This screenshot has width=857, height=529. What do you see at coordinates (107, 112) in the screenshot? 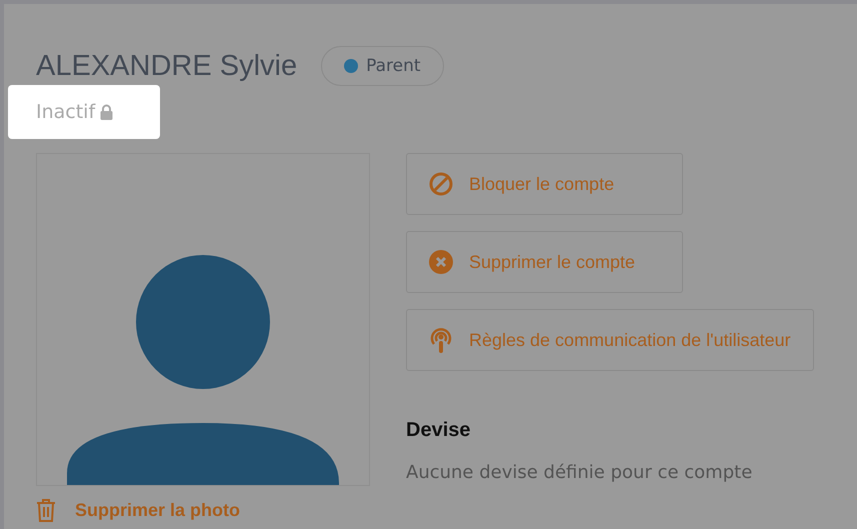
I see `lock-icon` at bounding box center [107, 112].